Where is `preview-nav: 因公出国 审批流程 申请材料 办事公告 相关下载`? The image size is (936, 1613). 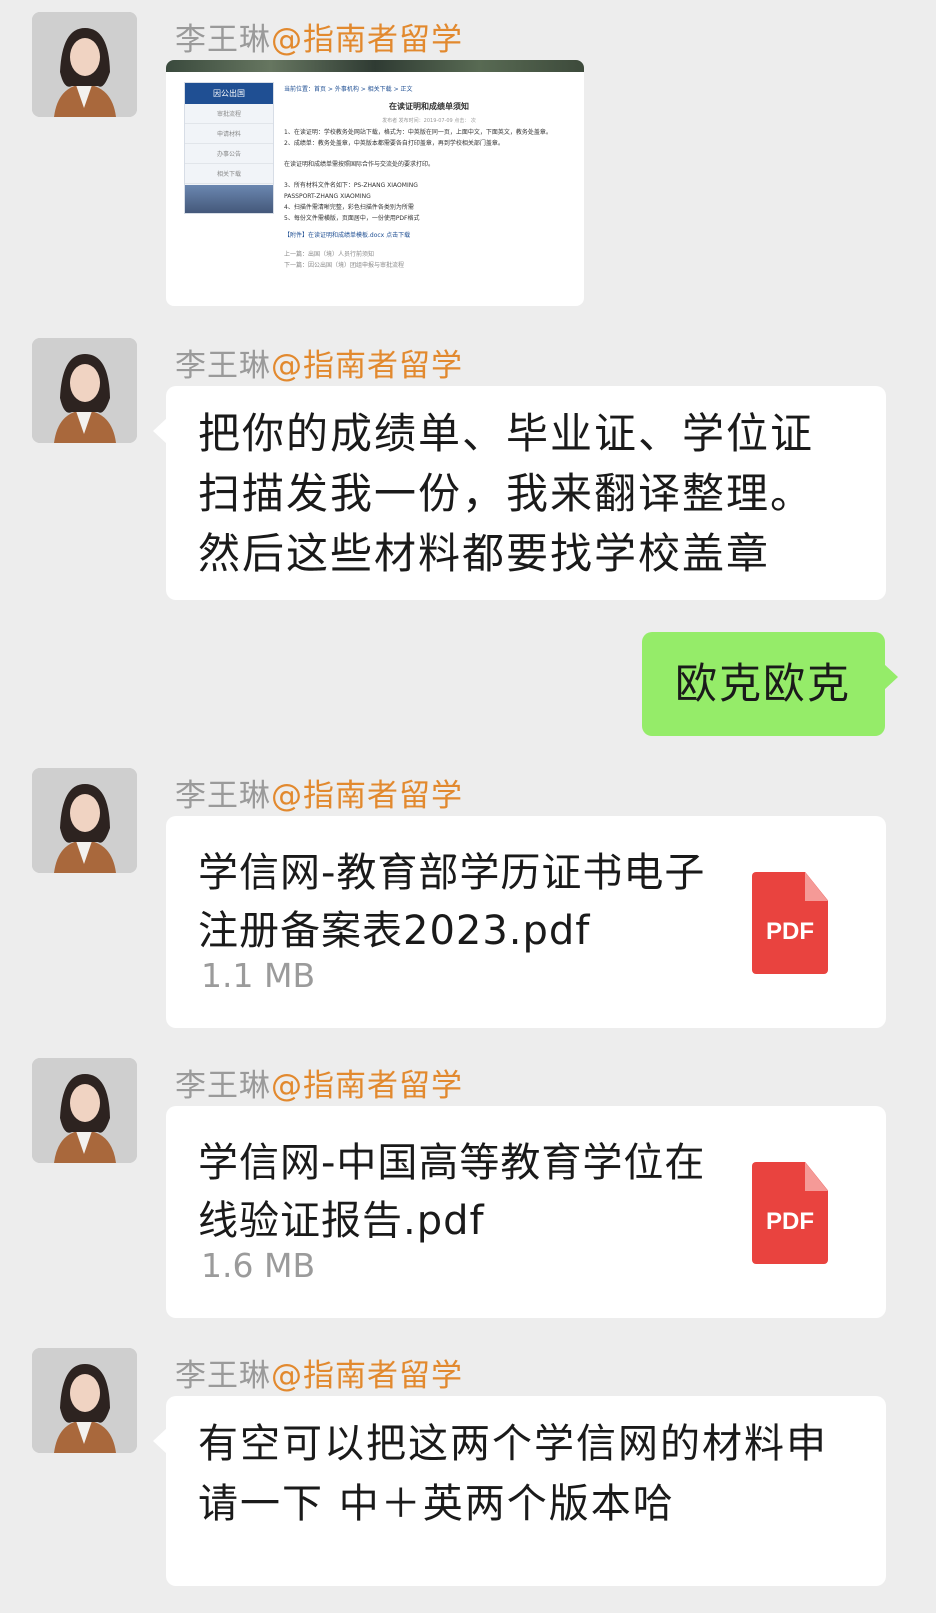
preview-nav: 因公出国 审批流程 申请材料 办事公告 相关下载 is located at coordinates (229, 148).